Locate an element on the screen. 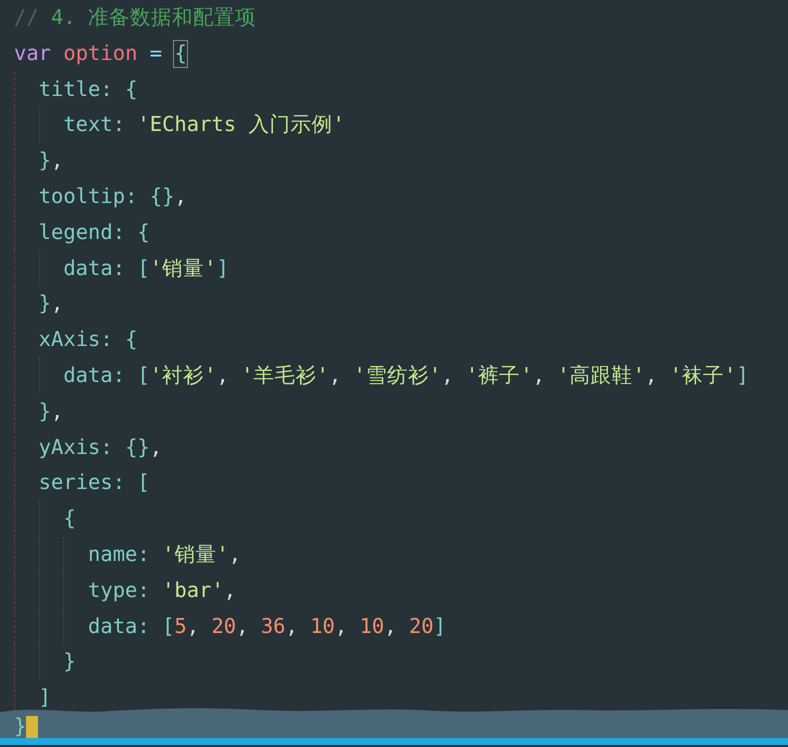 This screenshot has width=788, height=747. number-literal: 36 is located at coordinates (273, 627).